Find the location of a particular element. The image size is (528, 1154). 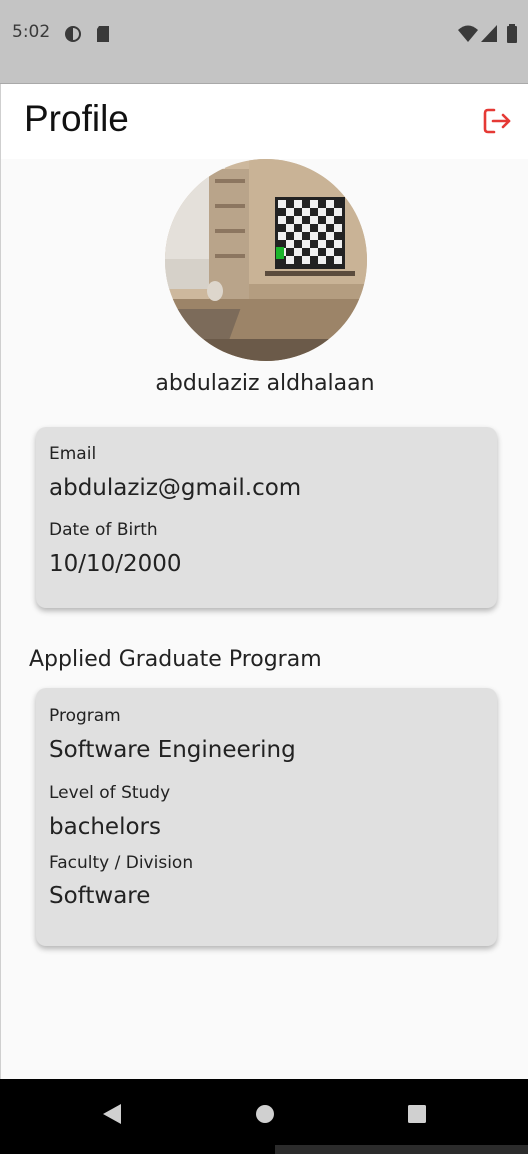

wifi-icon is located at coordinates (468, 36).